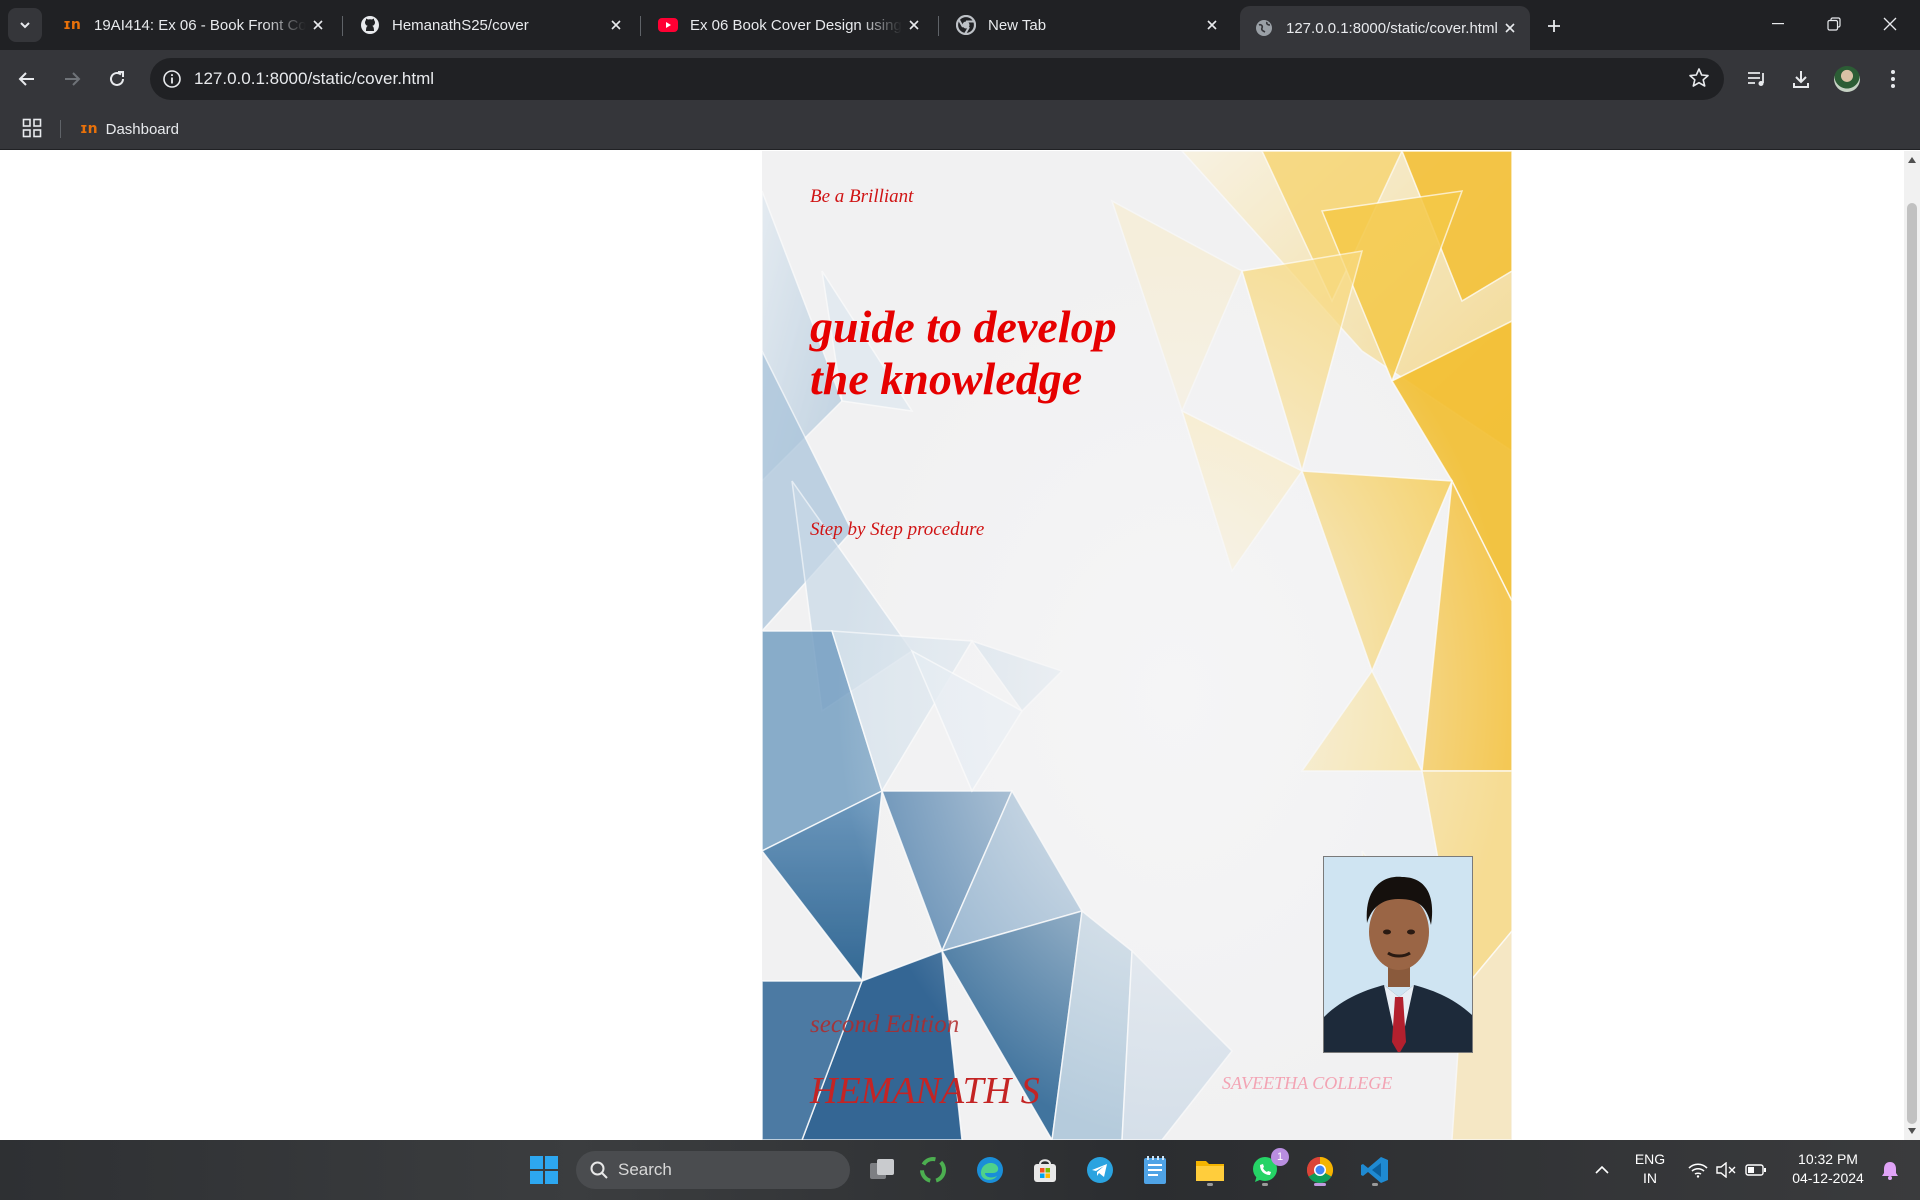 The width and height of the screenshot is (1920, 1200). I want to click on scrollbar-thumb, so click(1912, 663).